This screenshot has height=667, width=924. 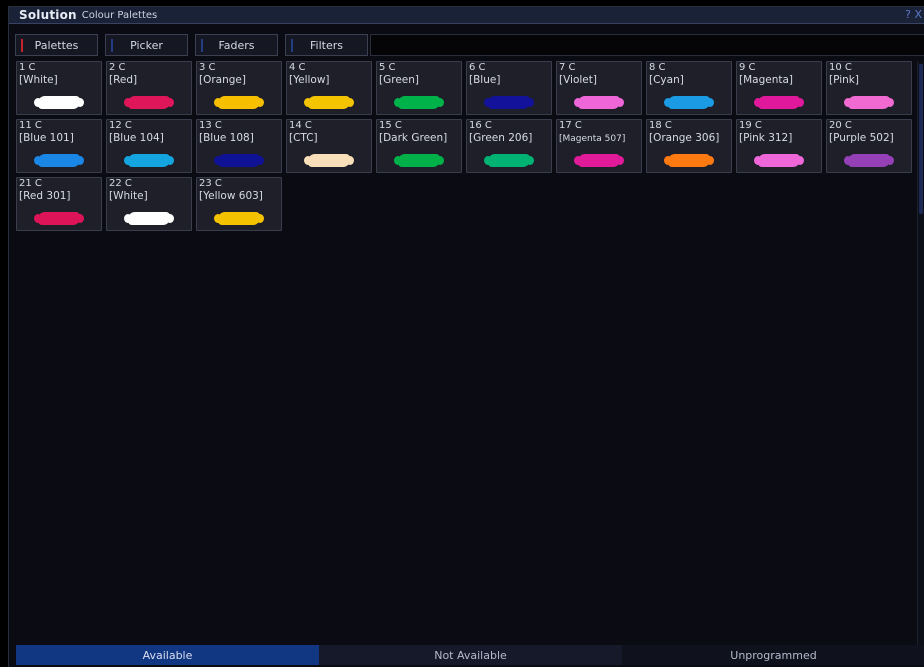 I want to click on palette-name: [Orange], so click(x=222, y=80).